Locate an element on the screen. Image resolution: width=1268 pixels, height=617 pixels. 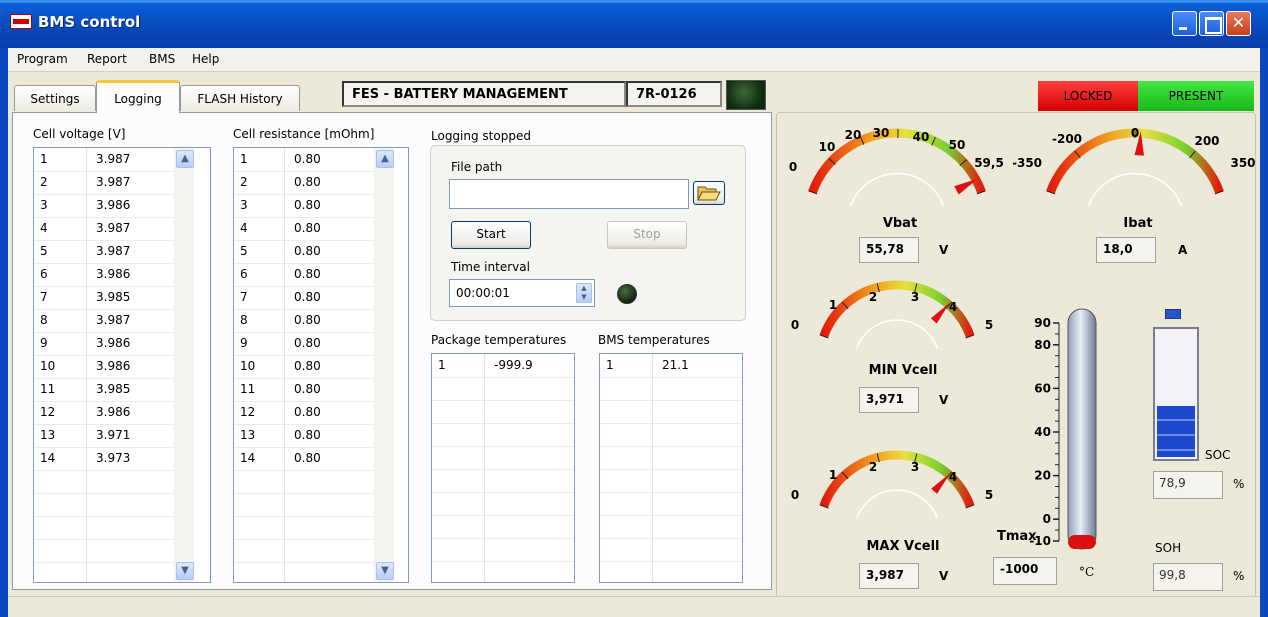
list-item: 3 3.986 is located at coordinates (104, 205).